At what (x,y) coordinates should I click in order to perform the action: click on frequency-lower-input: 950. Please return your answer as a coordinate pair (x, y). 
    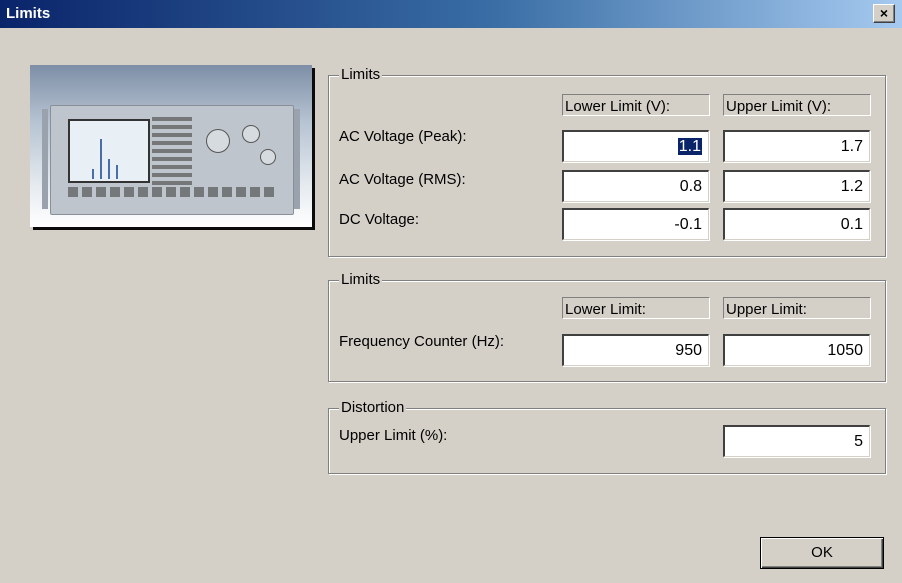
    Looking at the image, I should click on (635, 350).